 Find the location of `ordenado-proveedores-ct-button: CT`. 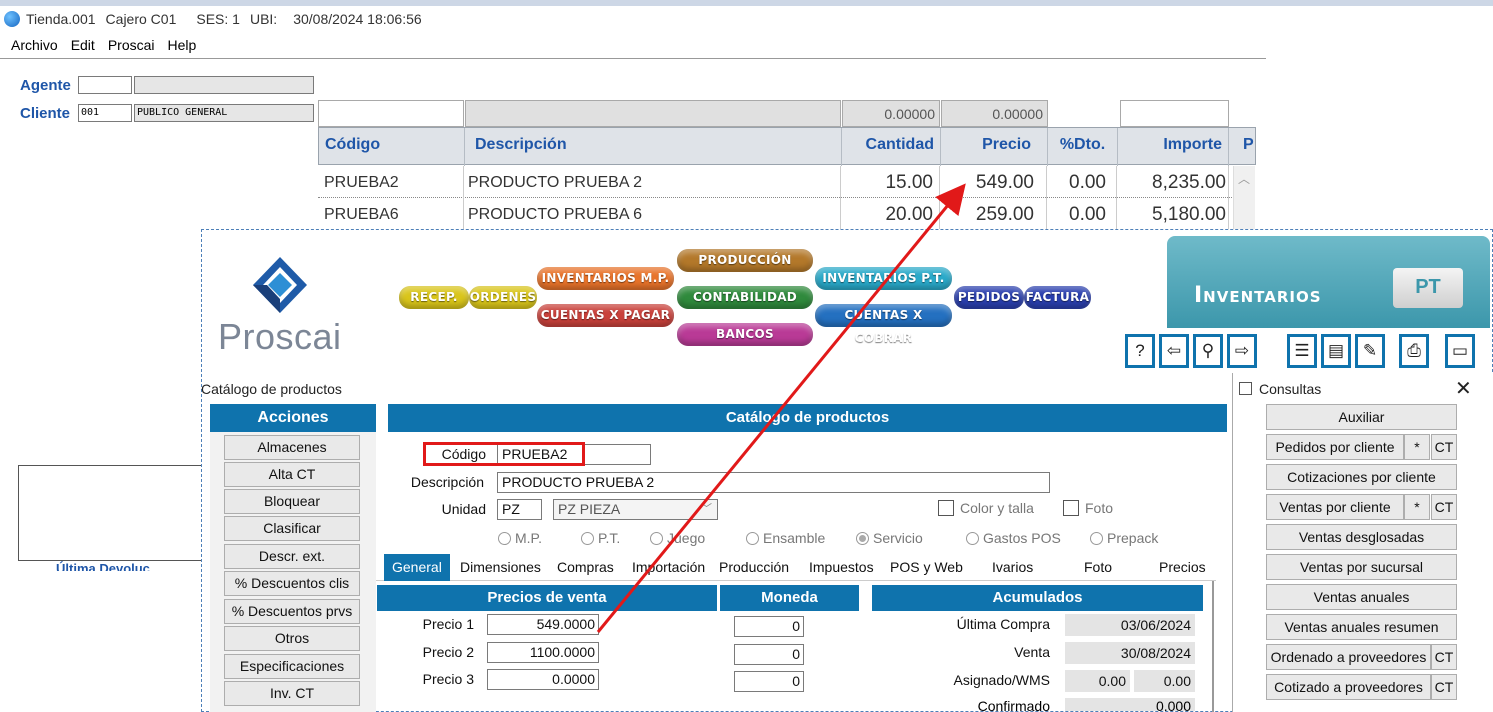

ordenado-proveedores-ct-button: CT is located at coordinates (1444, 657).